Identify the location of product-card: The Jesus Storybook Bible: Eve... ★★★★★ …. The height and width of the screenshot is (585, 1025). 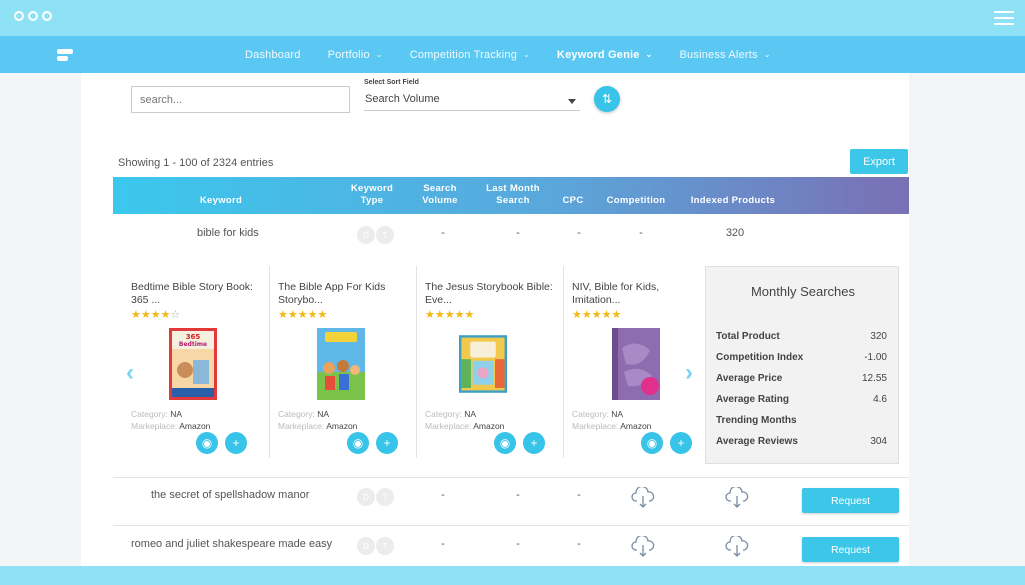
(490, 362).